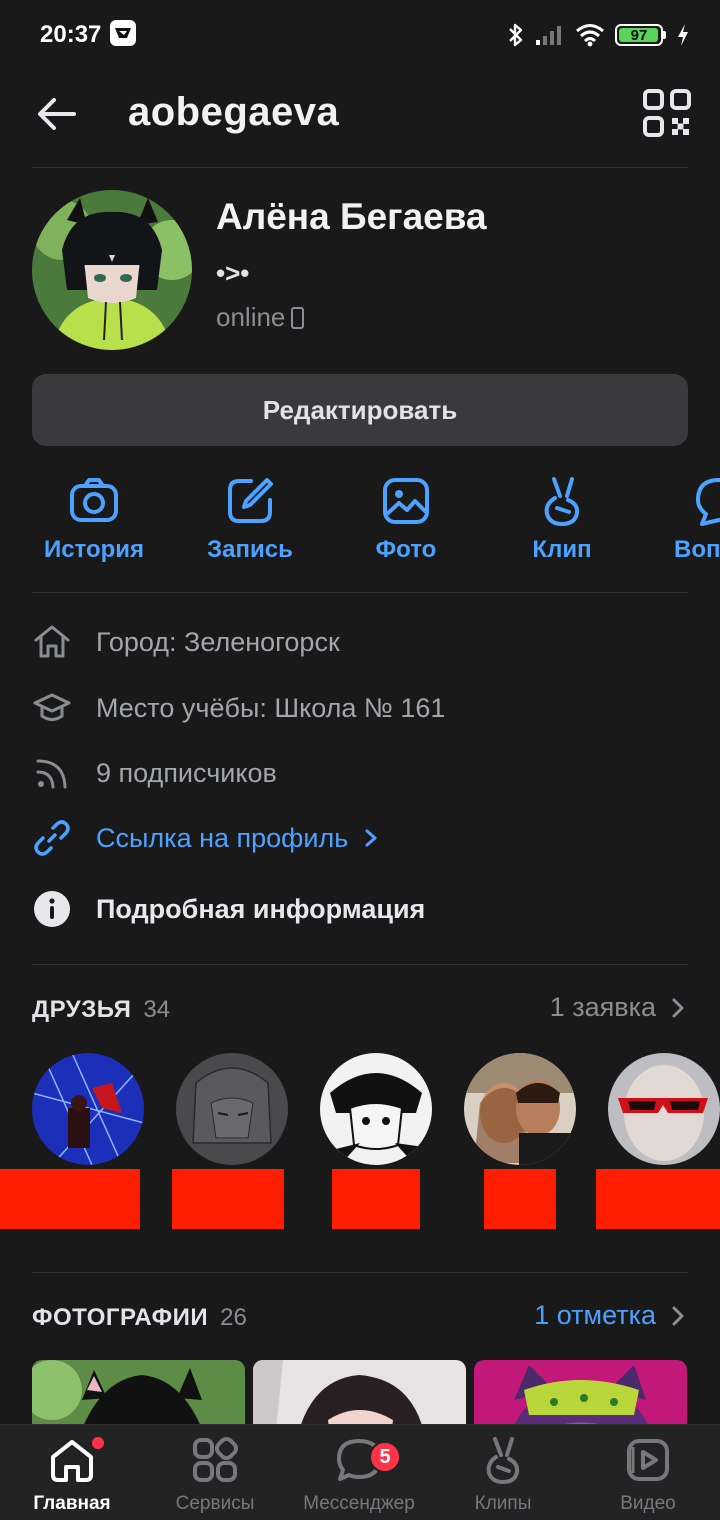 This screenshot has width=720, height=1520. Describe the element at coordinates (261, 908) in the screenshot. I see `detailed-info-text: Подробная информация` at that location.